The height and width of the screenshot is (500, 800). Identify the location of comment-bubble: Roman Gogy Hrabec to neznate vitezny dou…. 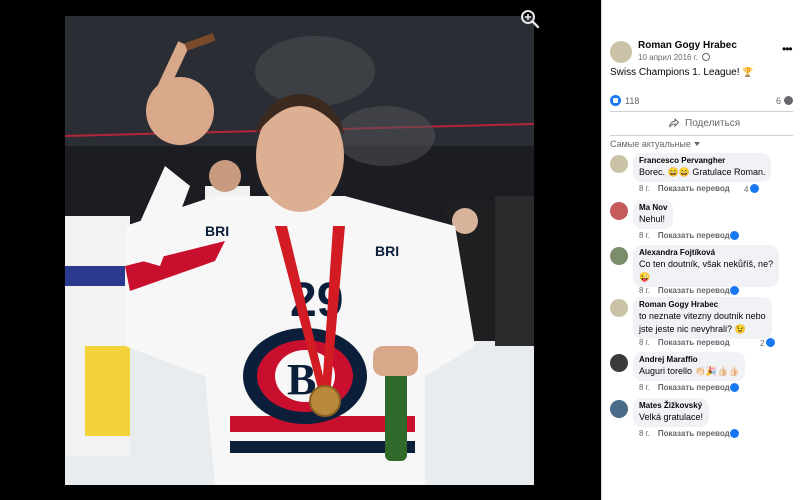
(702, 318).